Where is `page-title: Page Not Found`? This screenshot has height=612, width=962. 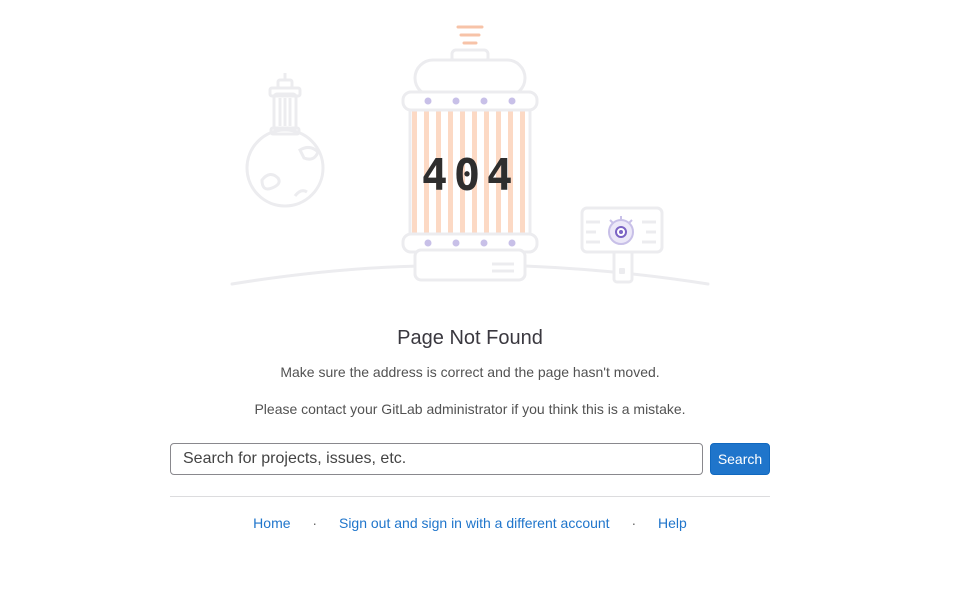
page-title: Page Not Found is located at coordinates (470, 338).